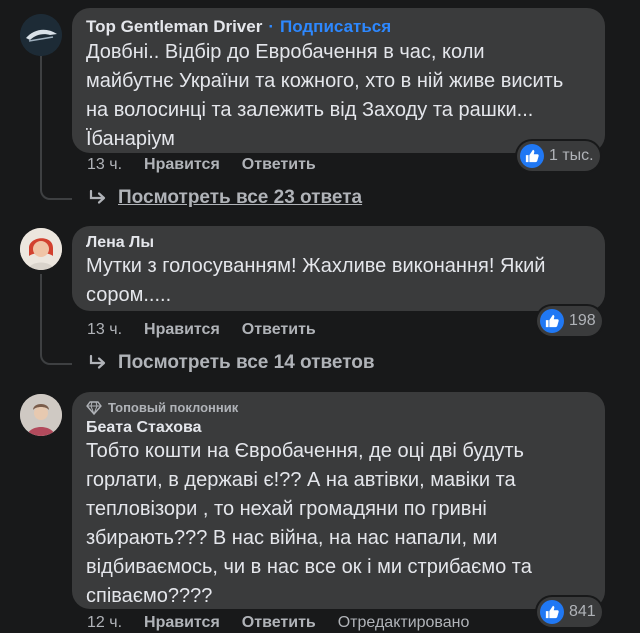 This screenshot has height=633, width=640. I want to click on view-replies-text: Посмотреть все 14 ответов, so click(246, 362).